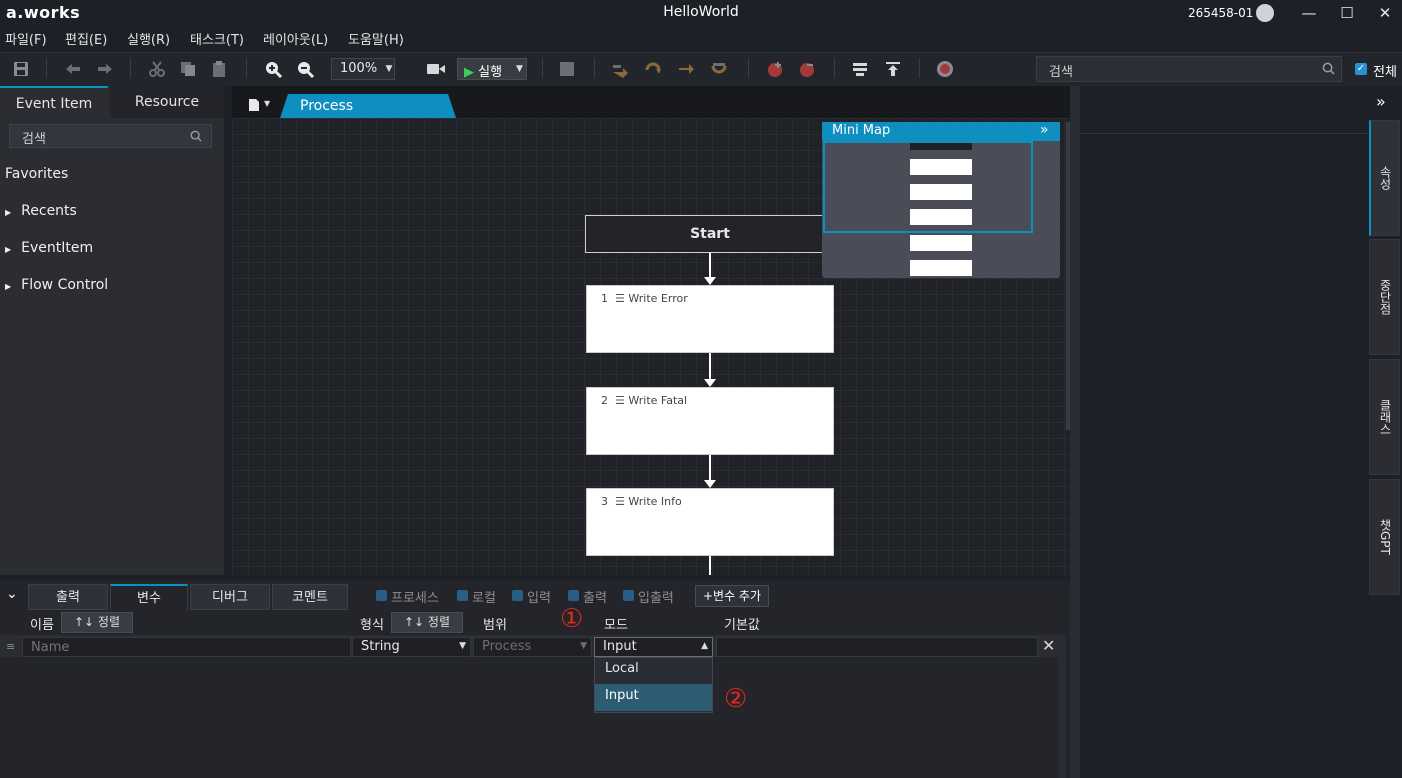 The height and width of the screenshot is (778, 1402). What do you see at coordinates (73, 69) in the screenshot?
I see `undo-icon` at bounding box center [73, 69].